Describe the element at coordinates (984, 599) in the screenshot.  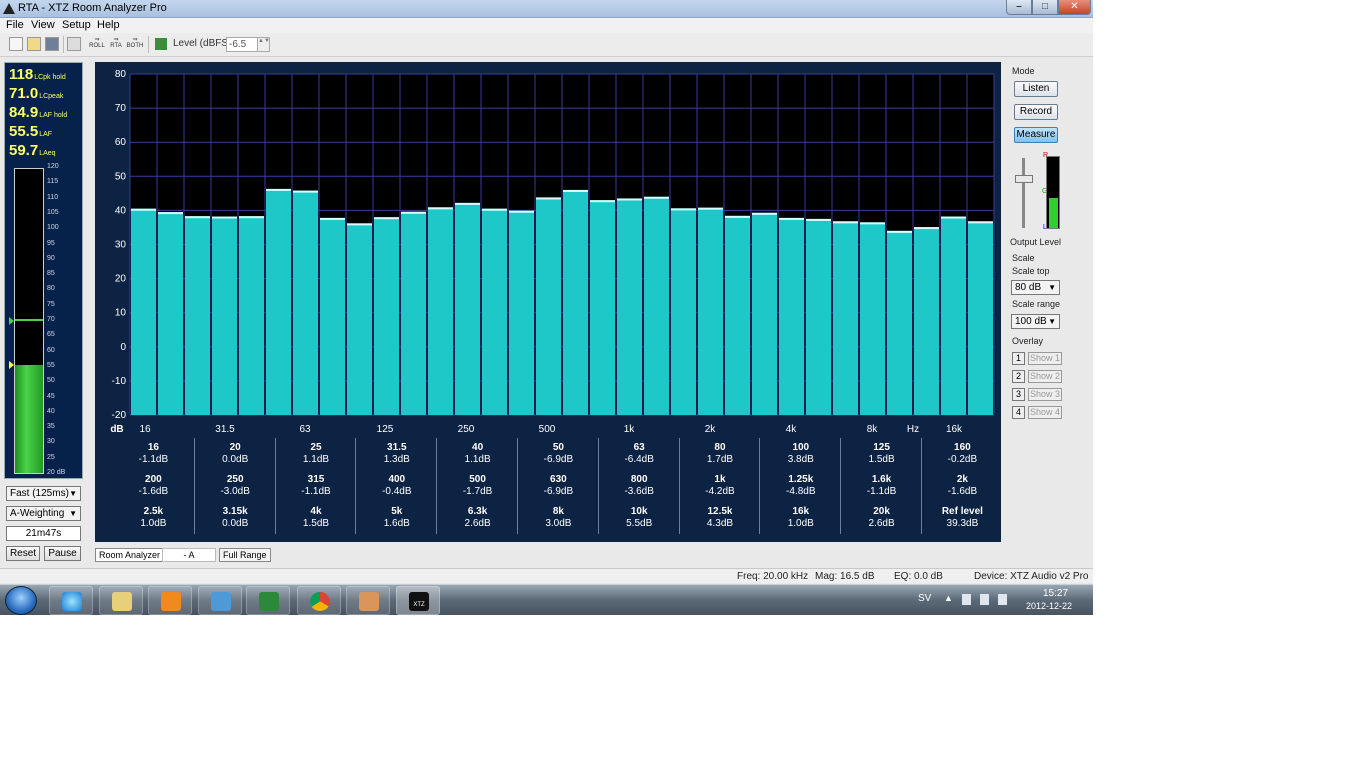
I see `network-icon` at that location.